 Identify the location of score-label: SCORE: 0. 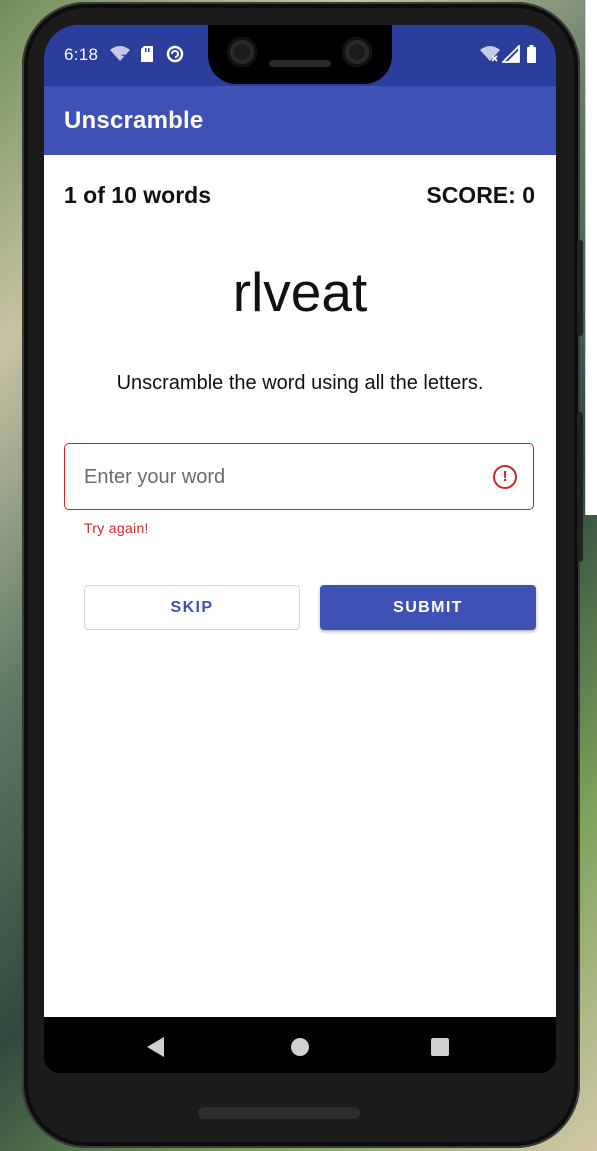
(480, 195).